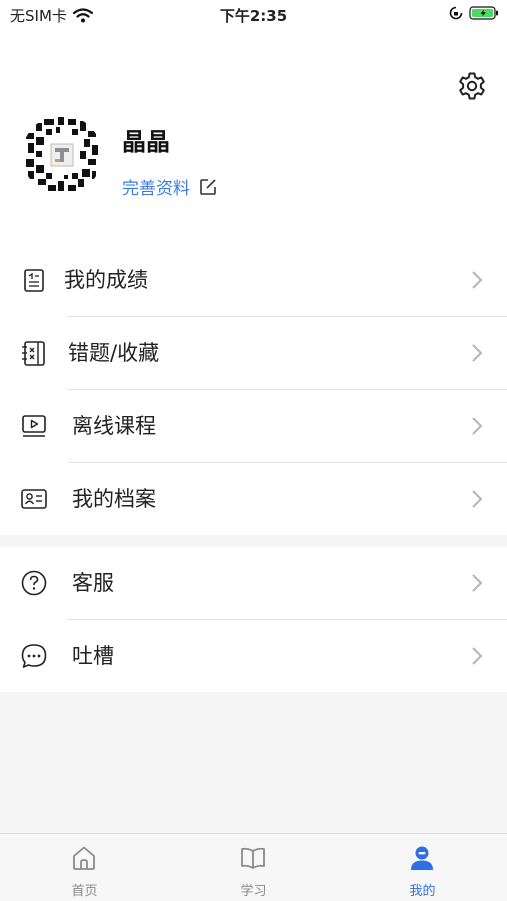 The height and width of the screenshot is (901, 507). I want to click on tab-label-home: 首页, so click(84, 891).